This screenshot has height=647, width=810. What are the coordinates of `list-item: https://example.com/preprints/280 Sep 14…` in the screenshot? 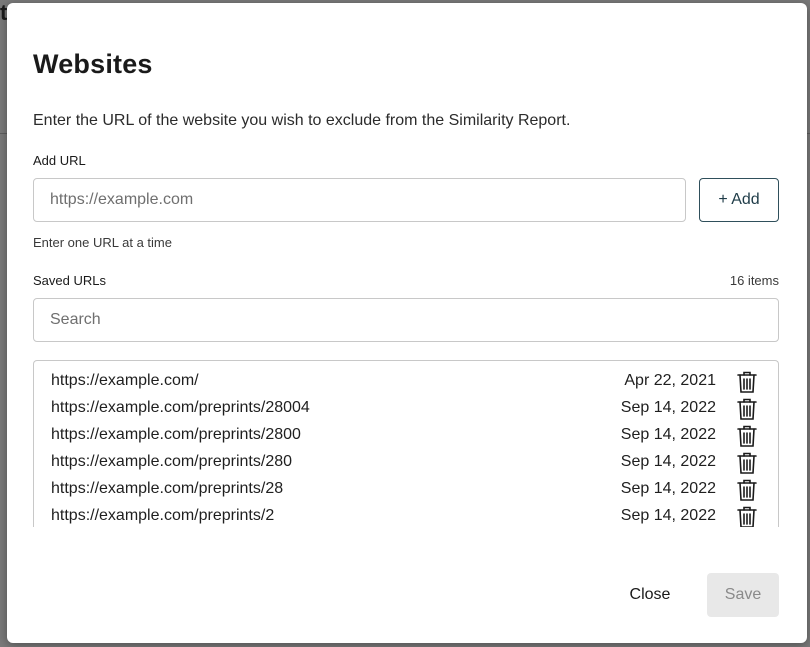 It's located at (406, 463).